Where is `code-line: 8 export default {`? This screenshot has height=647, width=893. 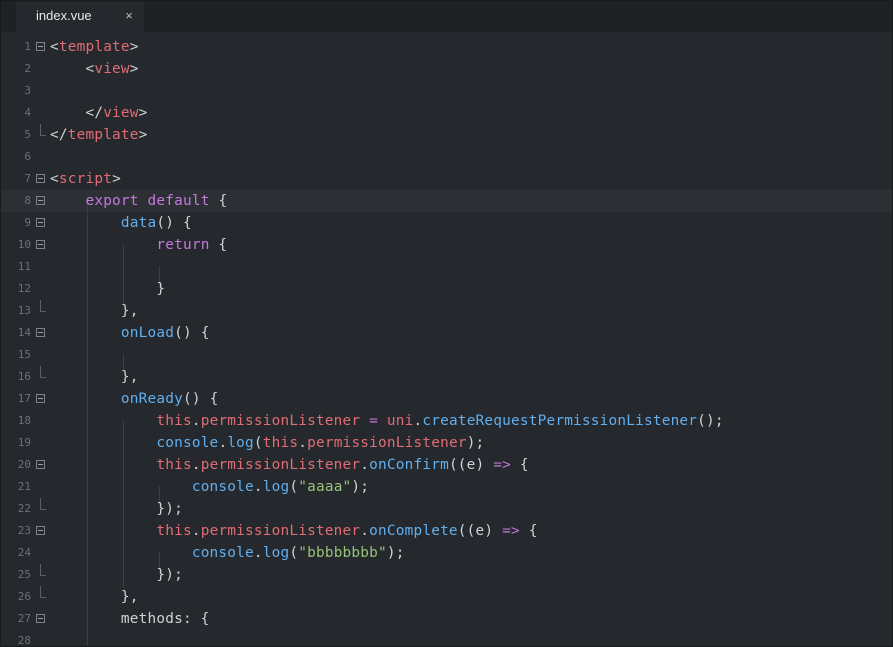 code-line: 8 export default { is located at coordinates (446, 201).